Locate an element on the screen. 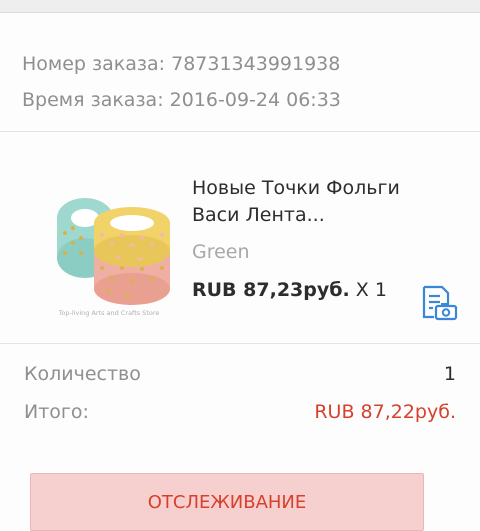  order-time-label: Время заказа: is located at coordinates (93, 100).